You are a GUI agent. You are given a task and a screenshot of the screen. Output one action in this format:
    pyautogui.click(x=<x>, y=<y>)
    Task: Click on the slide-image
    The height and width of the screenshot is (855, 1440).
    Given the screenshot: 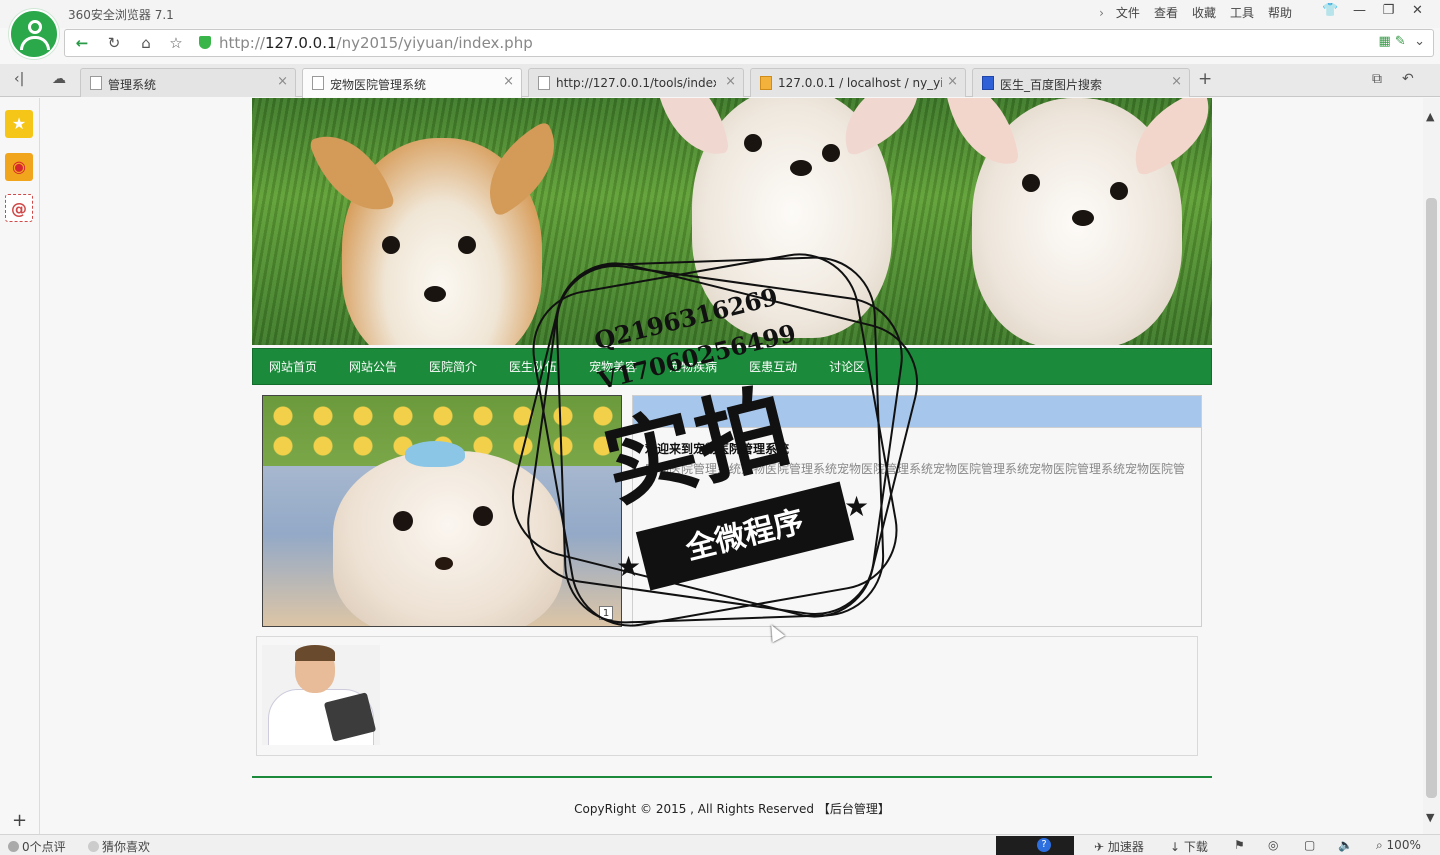 What is the action you would take?
    pyautogui.click(x=448, y=533)
    